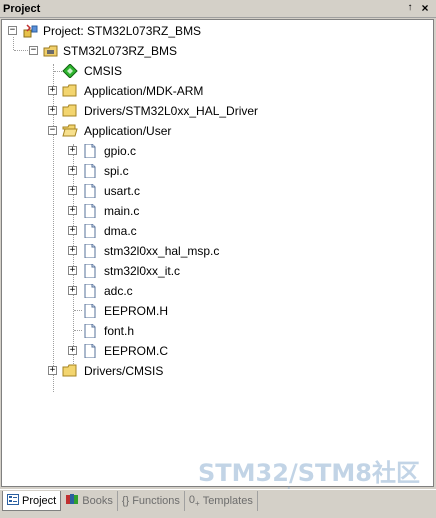 This screenshot has height=518, width=436. Describe the element at coordinates (97, 501) in the screenshot. I see `tab-label: Books` at that location.